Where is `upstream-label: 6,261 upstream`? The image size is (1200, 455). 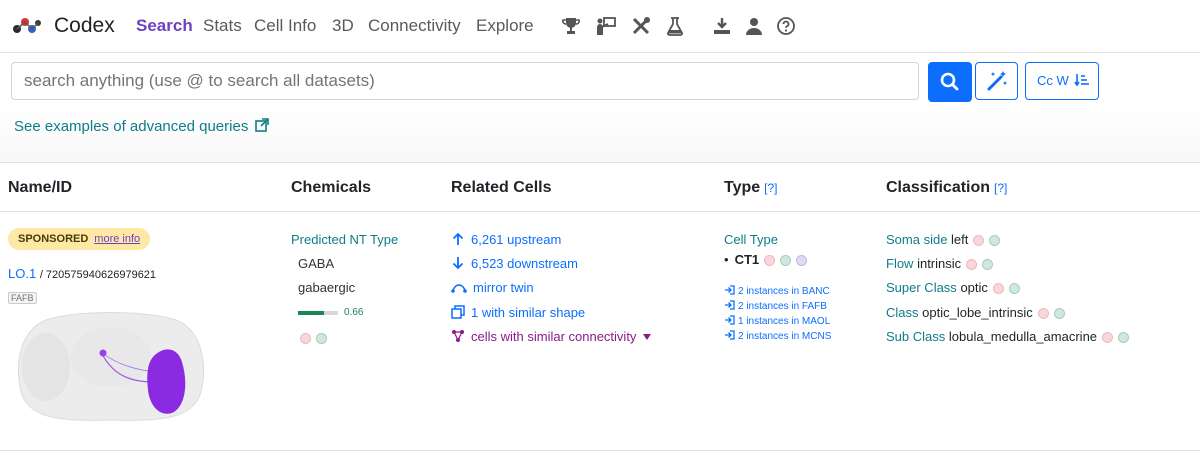 upstream-label: 6,261 upstream is located at coordinates (516, 239).